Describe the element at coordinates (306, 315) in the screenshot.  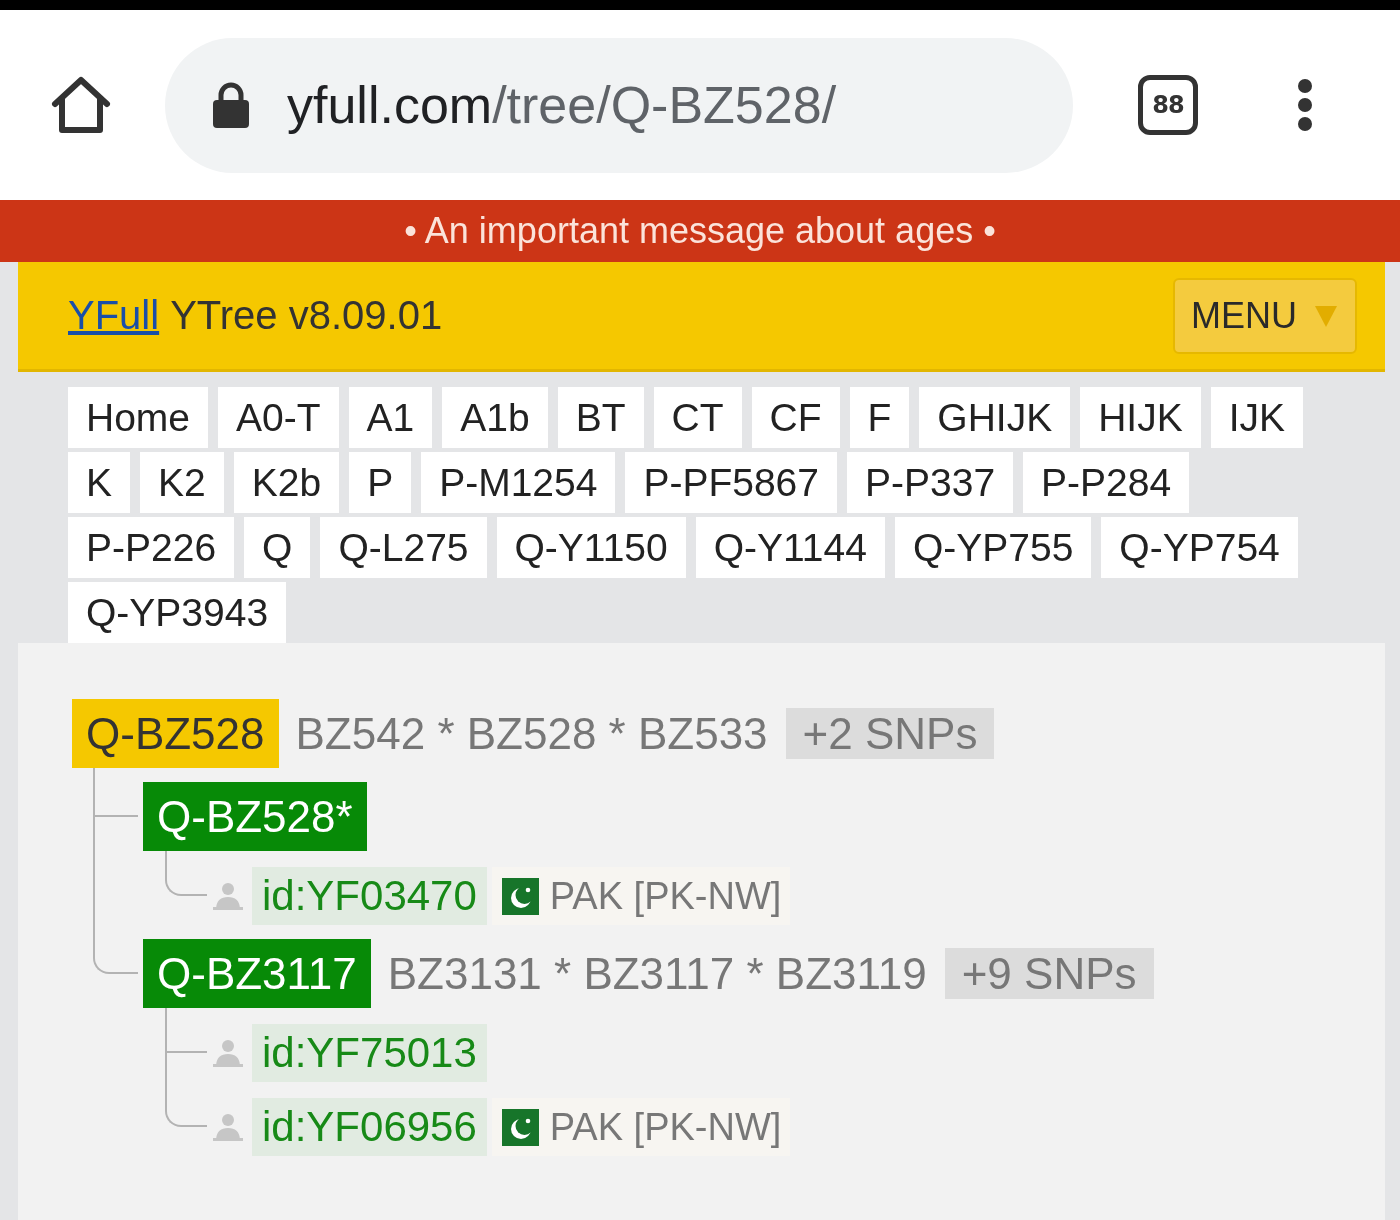
I see `site-title: YTree v8.09.01` at that location.